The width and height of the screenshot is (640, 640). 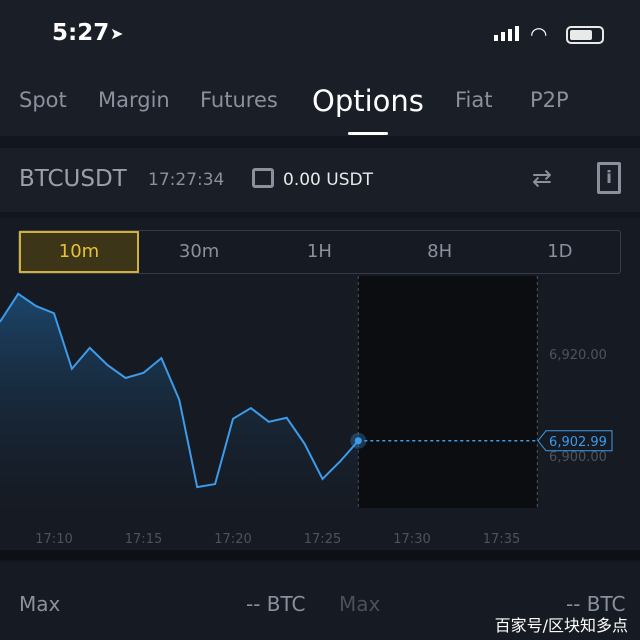 I want to click on x-tick-label: 17:15, so click(x=143, y=539).